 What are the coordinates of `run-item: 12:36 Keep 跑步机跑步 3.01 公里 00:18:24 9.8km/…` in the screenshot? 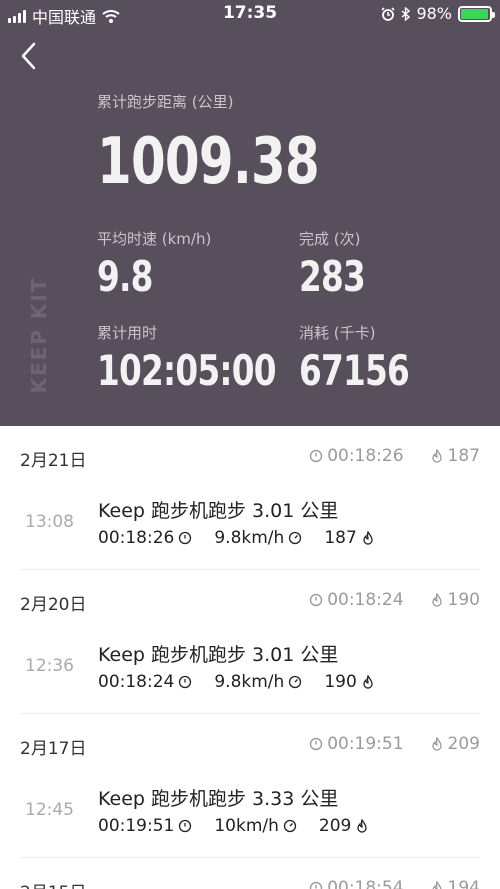 It's located at (250, 672).